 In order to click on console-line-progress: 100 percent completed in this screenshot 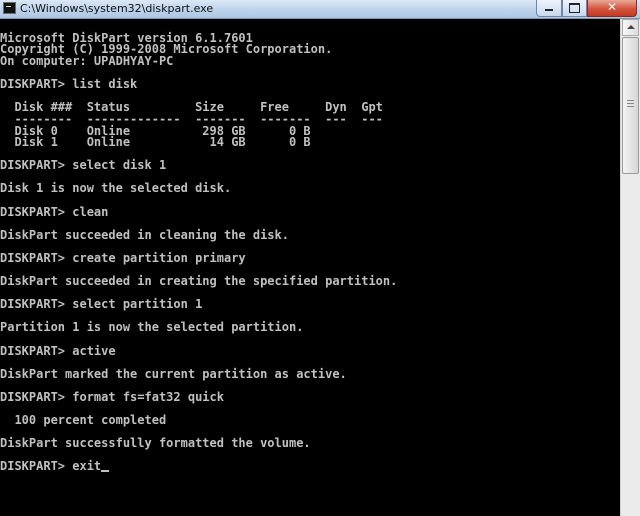, I will do `click(83, 420)`.